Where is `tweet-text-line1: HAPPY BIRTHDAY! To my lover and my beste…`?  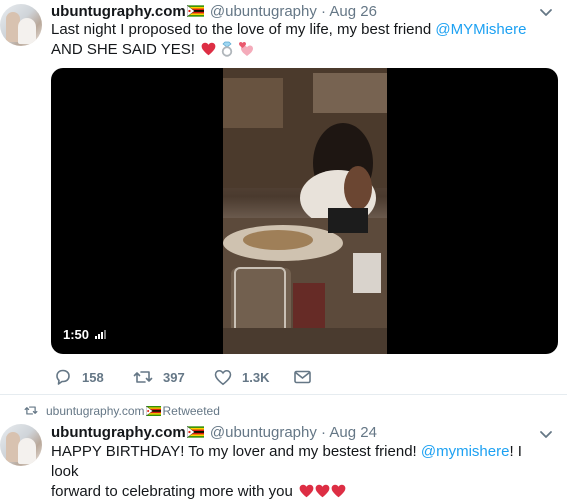
tweet-text-line1: HAPPY BIRTHDAY! To my lover and my beste… is located at coordinates (236, 451).